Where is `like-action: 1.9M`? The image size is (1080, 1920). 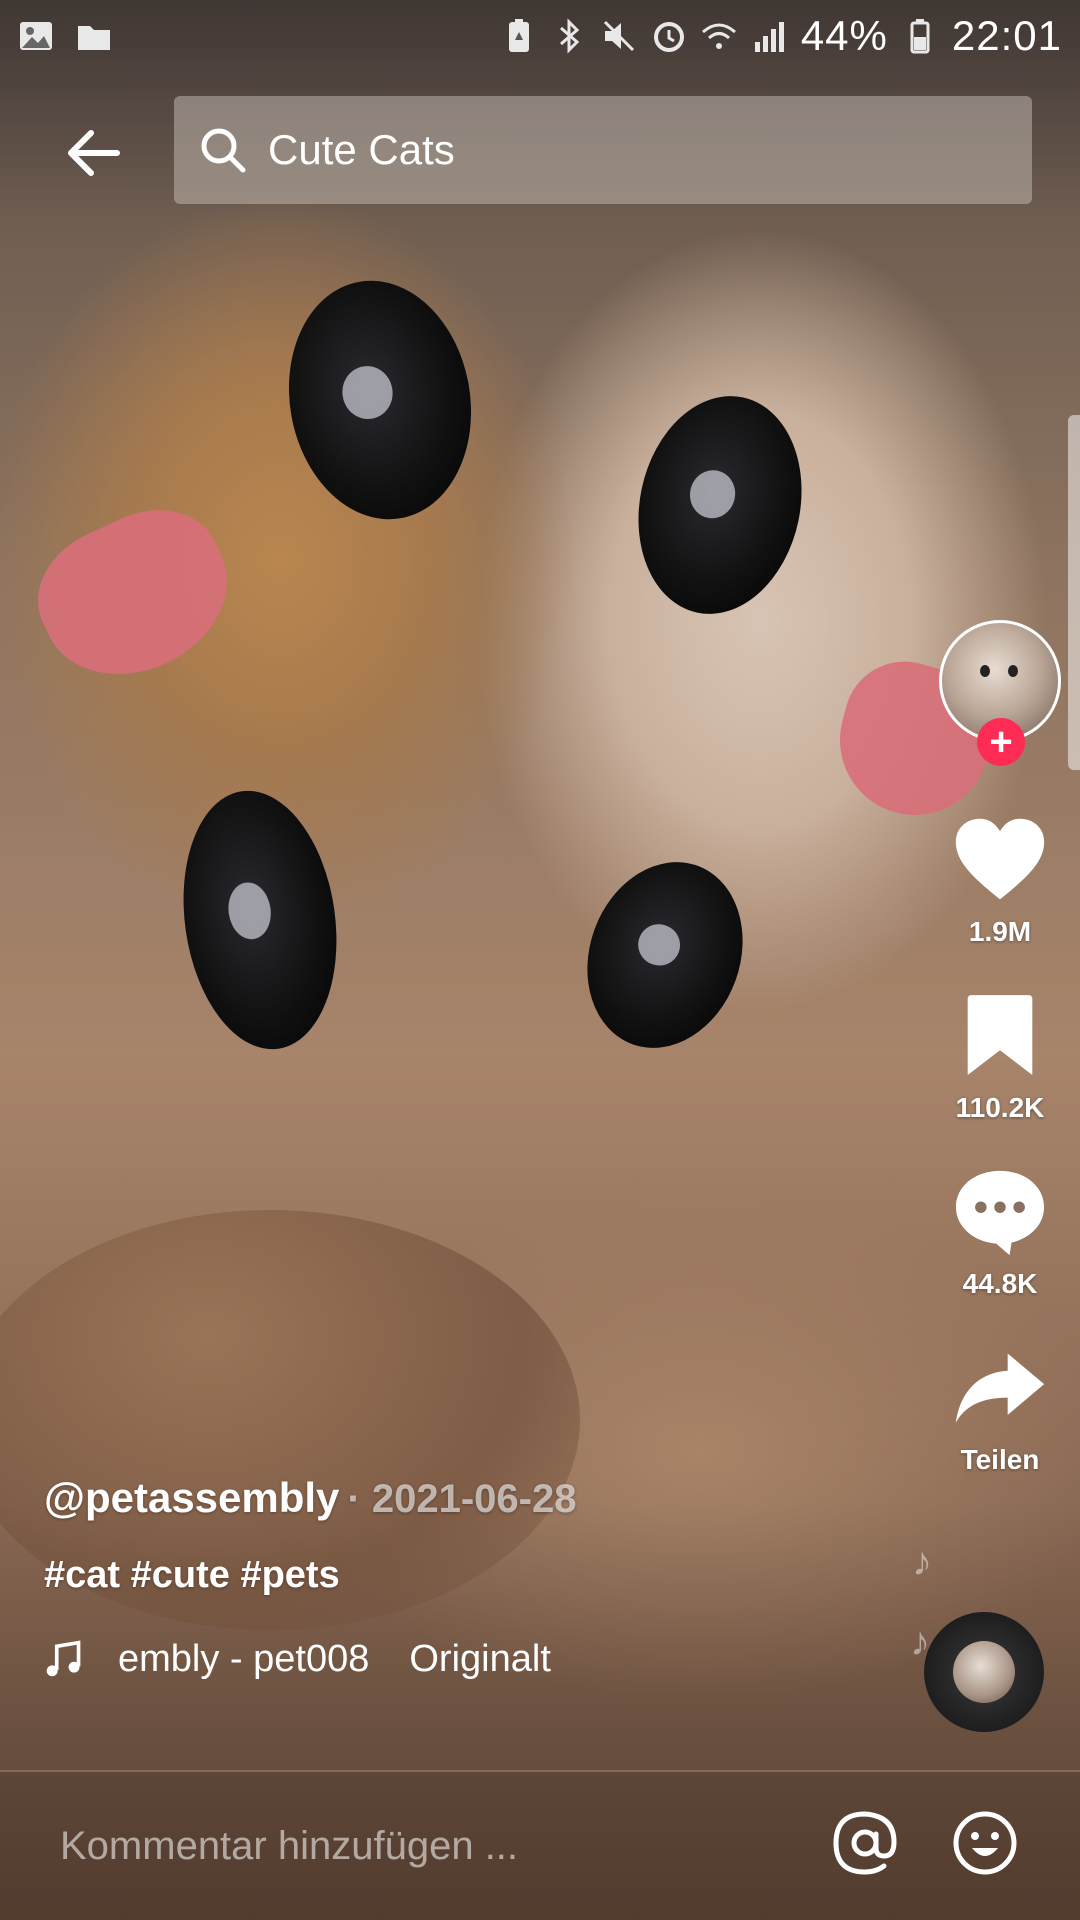 like-action: 1.9M is located at coordinates (1000, 880).